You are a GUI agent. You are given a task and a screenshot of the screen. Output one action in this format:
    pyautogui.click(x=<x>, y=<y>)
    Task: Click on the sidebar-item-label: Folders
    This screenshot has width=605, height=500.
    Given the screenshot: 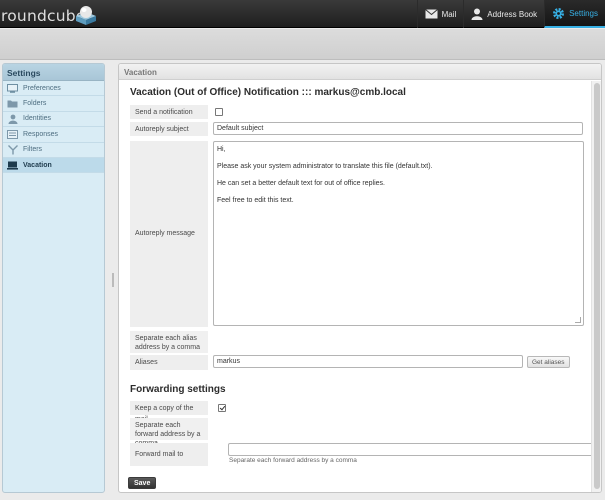 What is the action you would take?
    pyautogui.click(x=35, y=104)
    